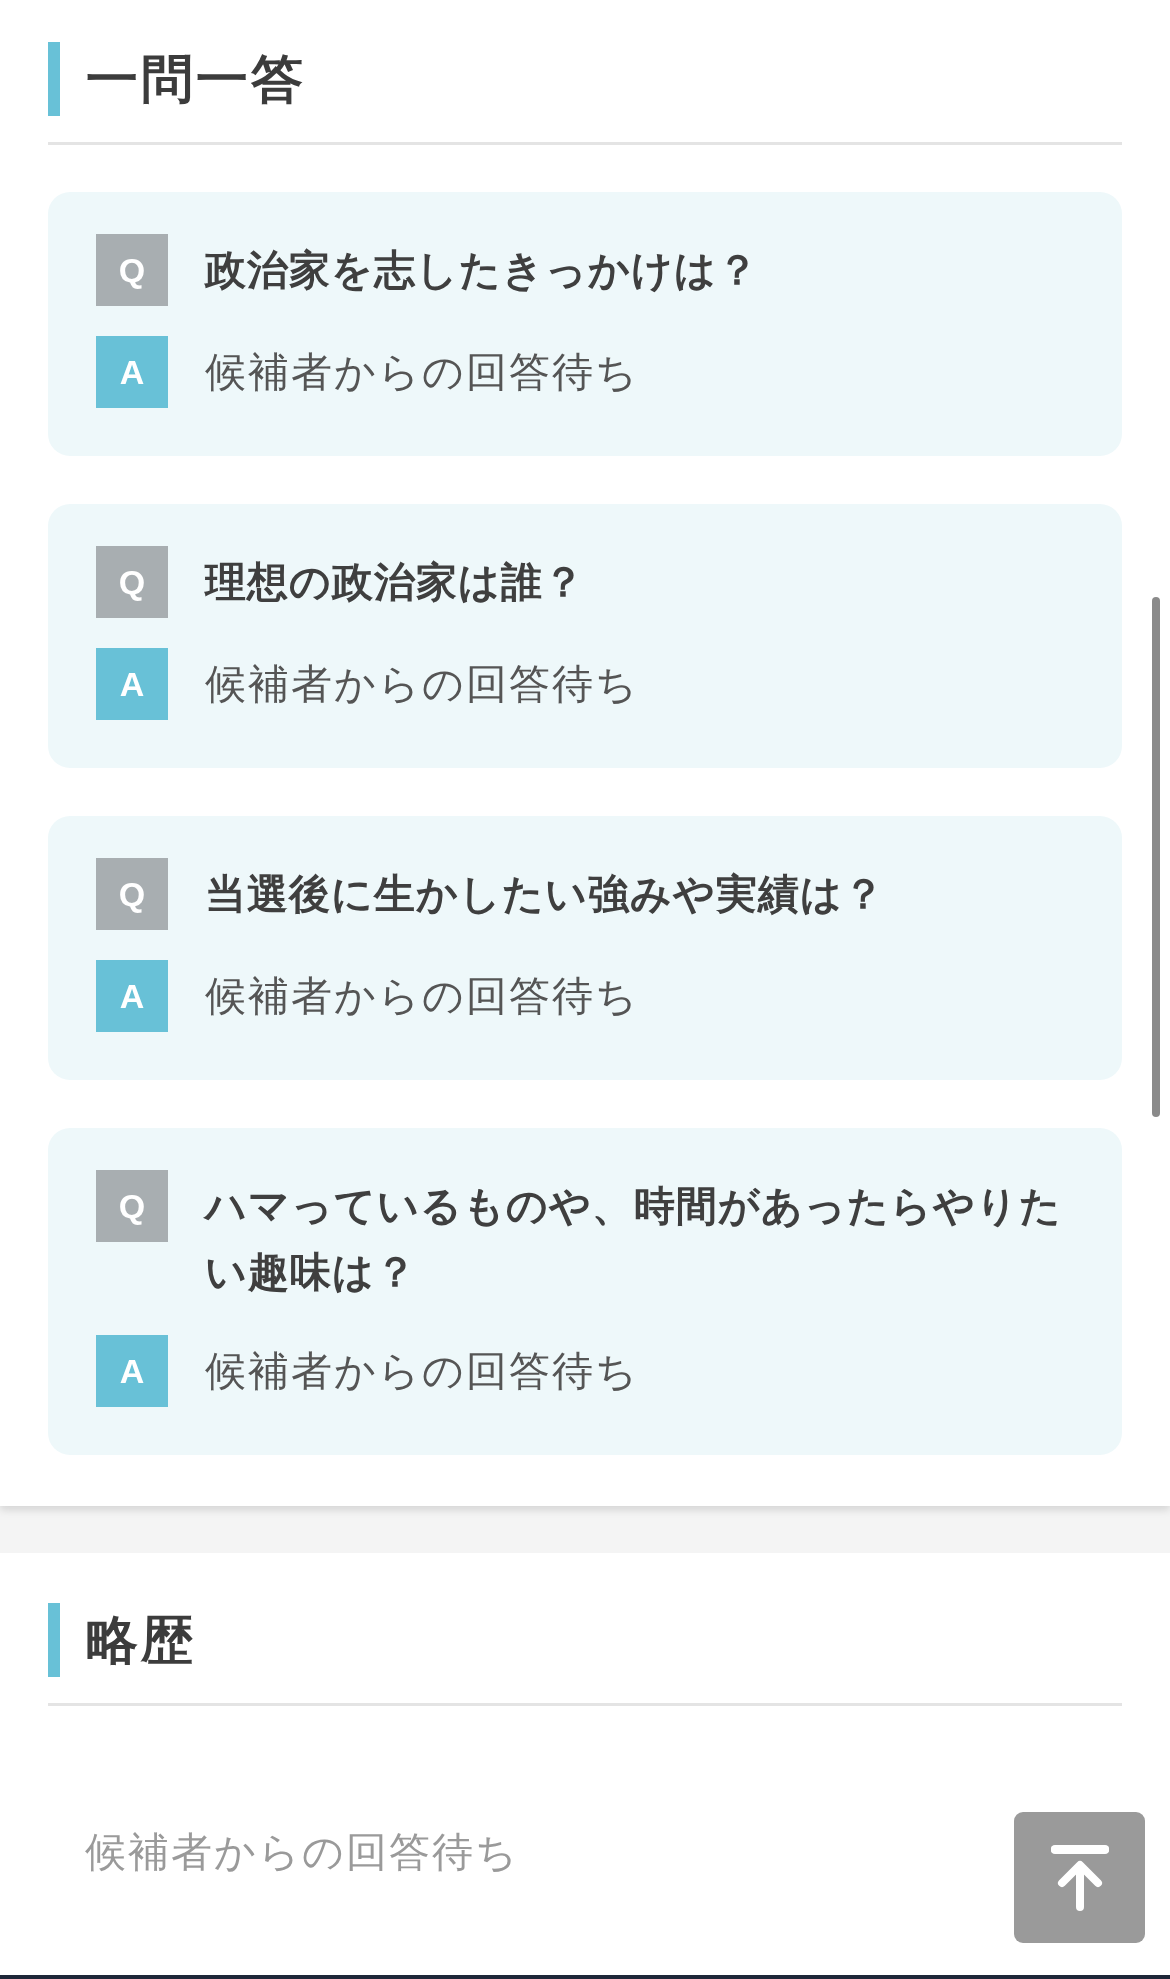 This screenshot has width=1170, height=1979. What do you see at coordinates (395, 582) in the screenshot?
I see `question-text: 理想の政治家は誰？` at bounding box center [395, 582].